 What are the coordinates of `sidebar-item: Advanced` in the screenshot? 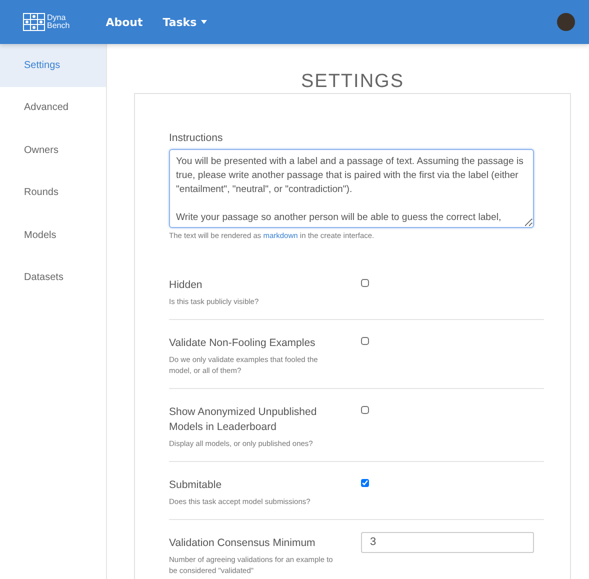 It's located at (53, 107).